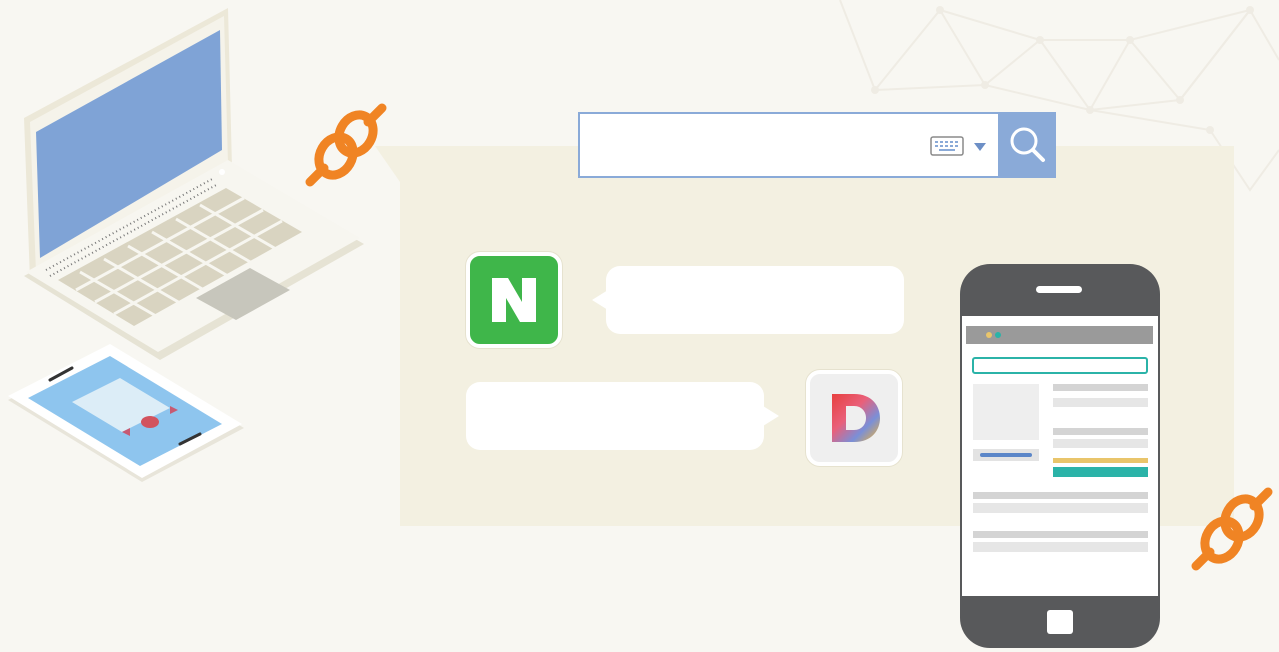  Describe the element at coordinates (1060, 456) in the screenshot. I see `smartphone-illustration` at that location.